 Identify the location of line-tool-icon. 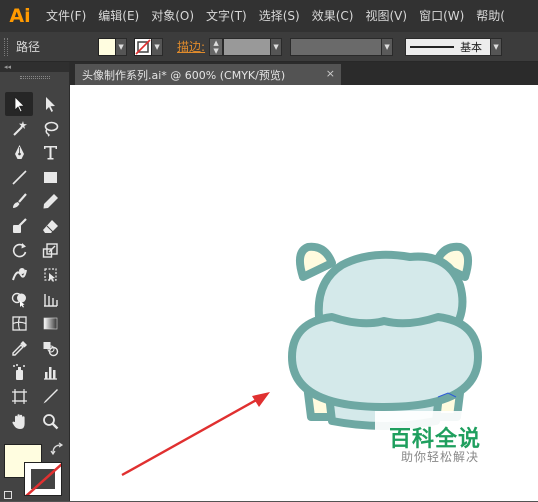
(19, 177).